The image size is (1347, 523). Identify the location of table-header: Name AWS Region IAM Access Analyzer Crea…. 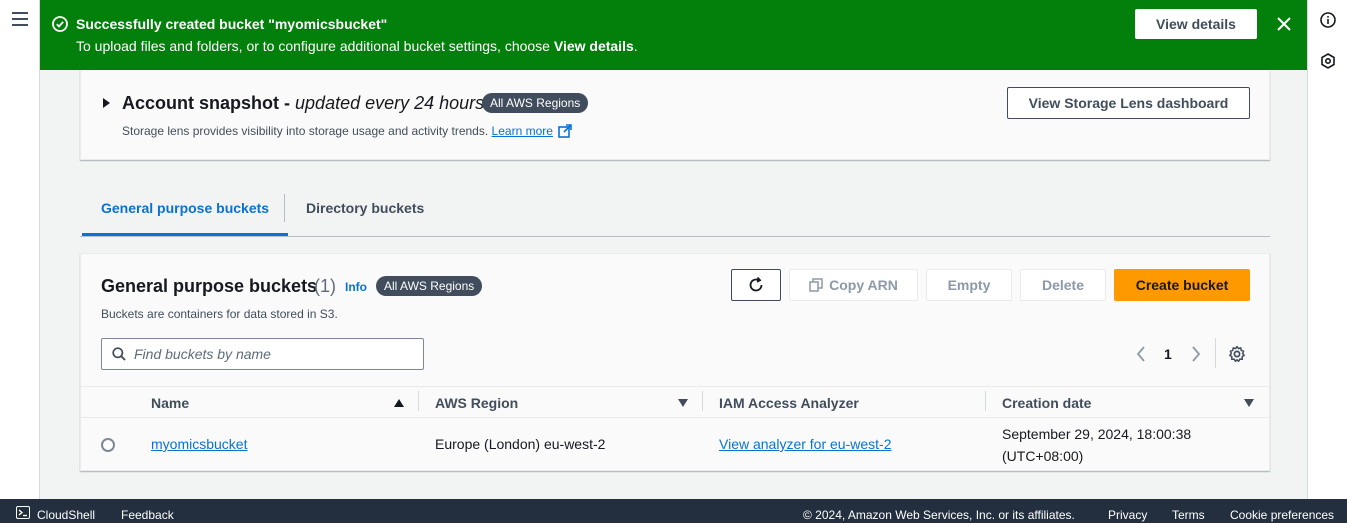
(675, 402).